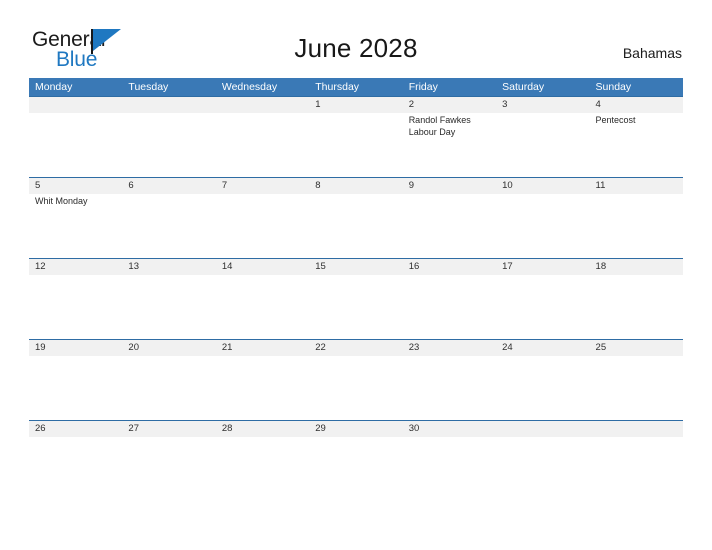 The image size is (712, 550). Describe the element at coordinates (542, 380) in the screenshot. I see `calendar-day-cell: 24` at that location.